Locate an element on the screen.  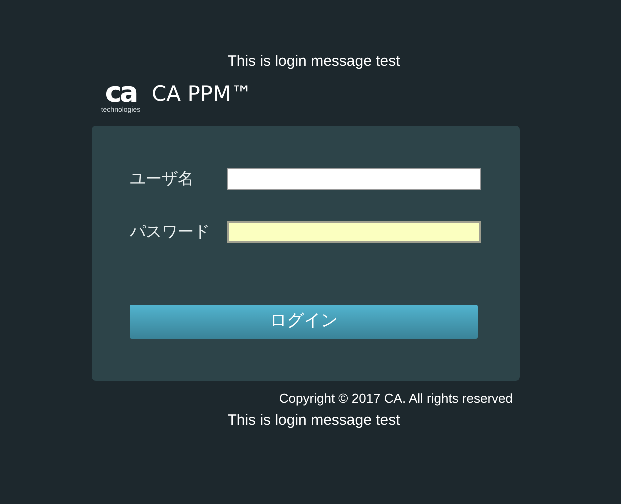
copyright-text: Copyright © 2017 CA. All rights reserved is located at coordinates (396, 399).